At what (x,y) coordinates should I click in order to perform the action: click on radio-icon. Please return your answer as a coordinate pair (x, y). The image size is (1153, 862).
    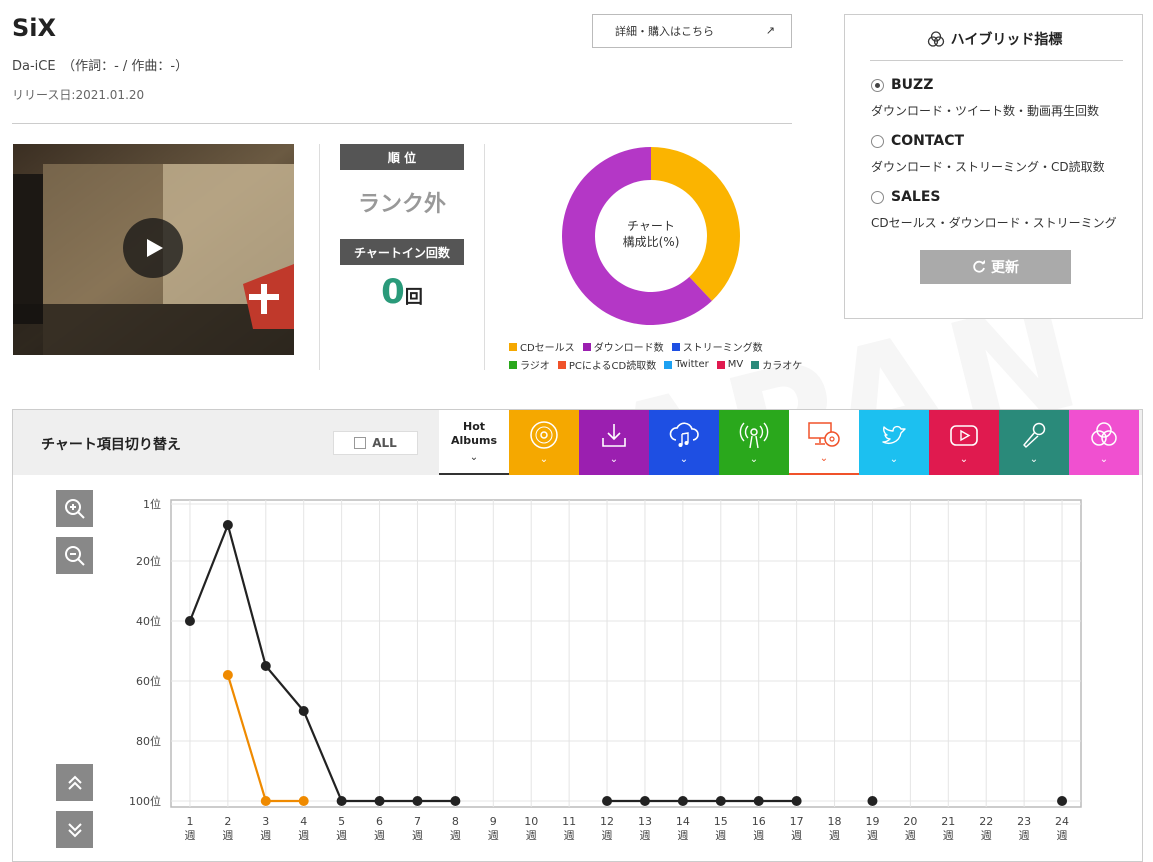
    Looking at the image, I should click on (754, 435).